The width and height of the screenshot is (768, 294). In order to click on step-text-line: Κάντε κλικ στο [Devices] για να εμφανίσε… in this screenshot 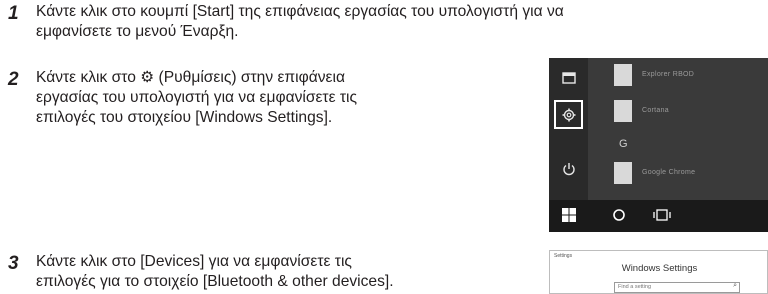, I will do `click(194, 261)`.